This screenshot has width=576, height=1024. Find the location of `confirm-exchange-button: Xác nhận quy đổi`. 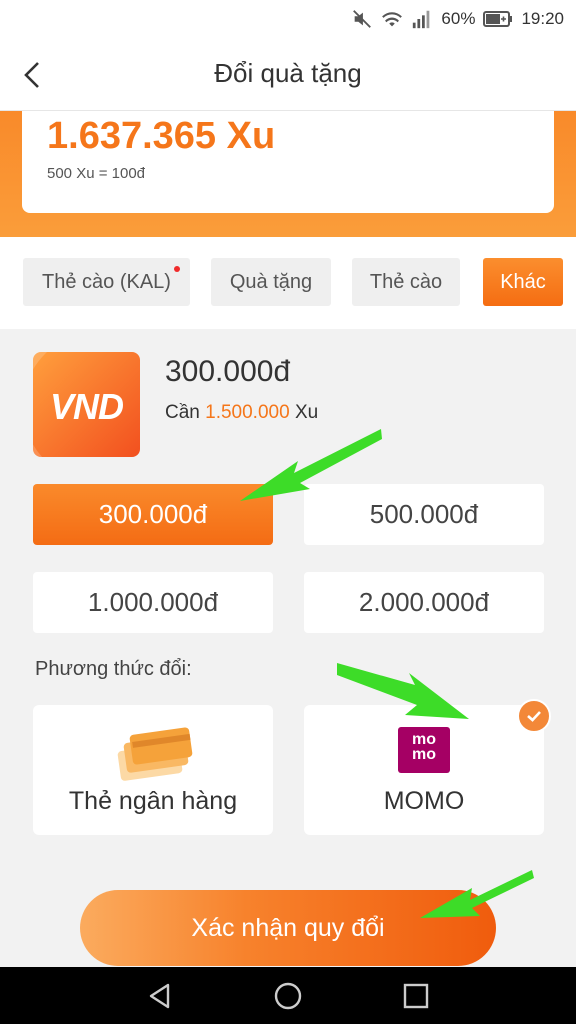

confirm-exchange-button: Xác nhận quy đổi is located at coordinates (288, 928).